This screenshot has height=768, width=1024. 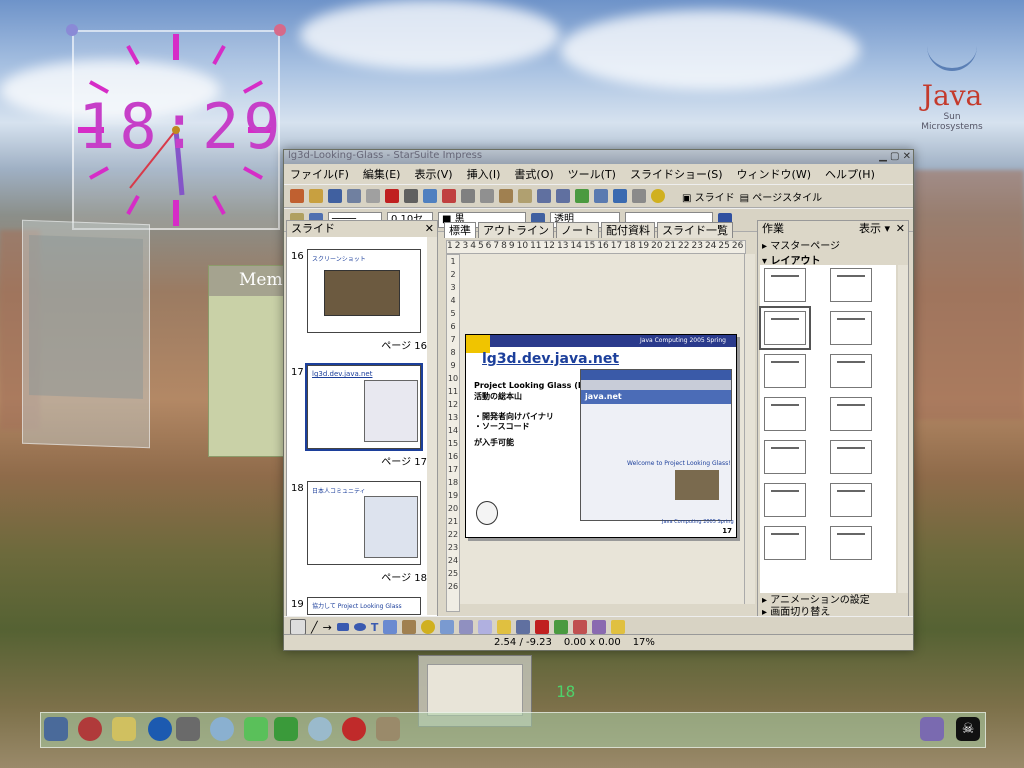 What do you see at coordinates (364, 407) in the screenshot?
I see `slide-thumbnail-17: lg3d.dev.java.net` at bounding box center [364, 407].